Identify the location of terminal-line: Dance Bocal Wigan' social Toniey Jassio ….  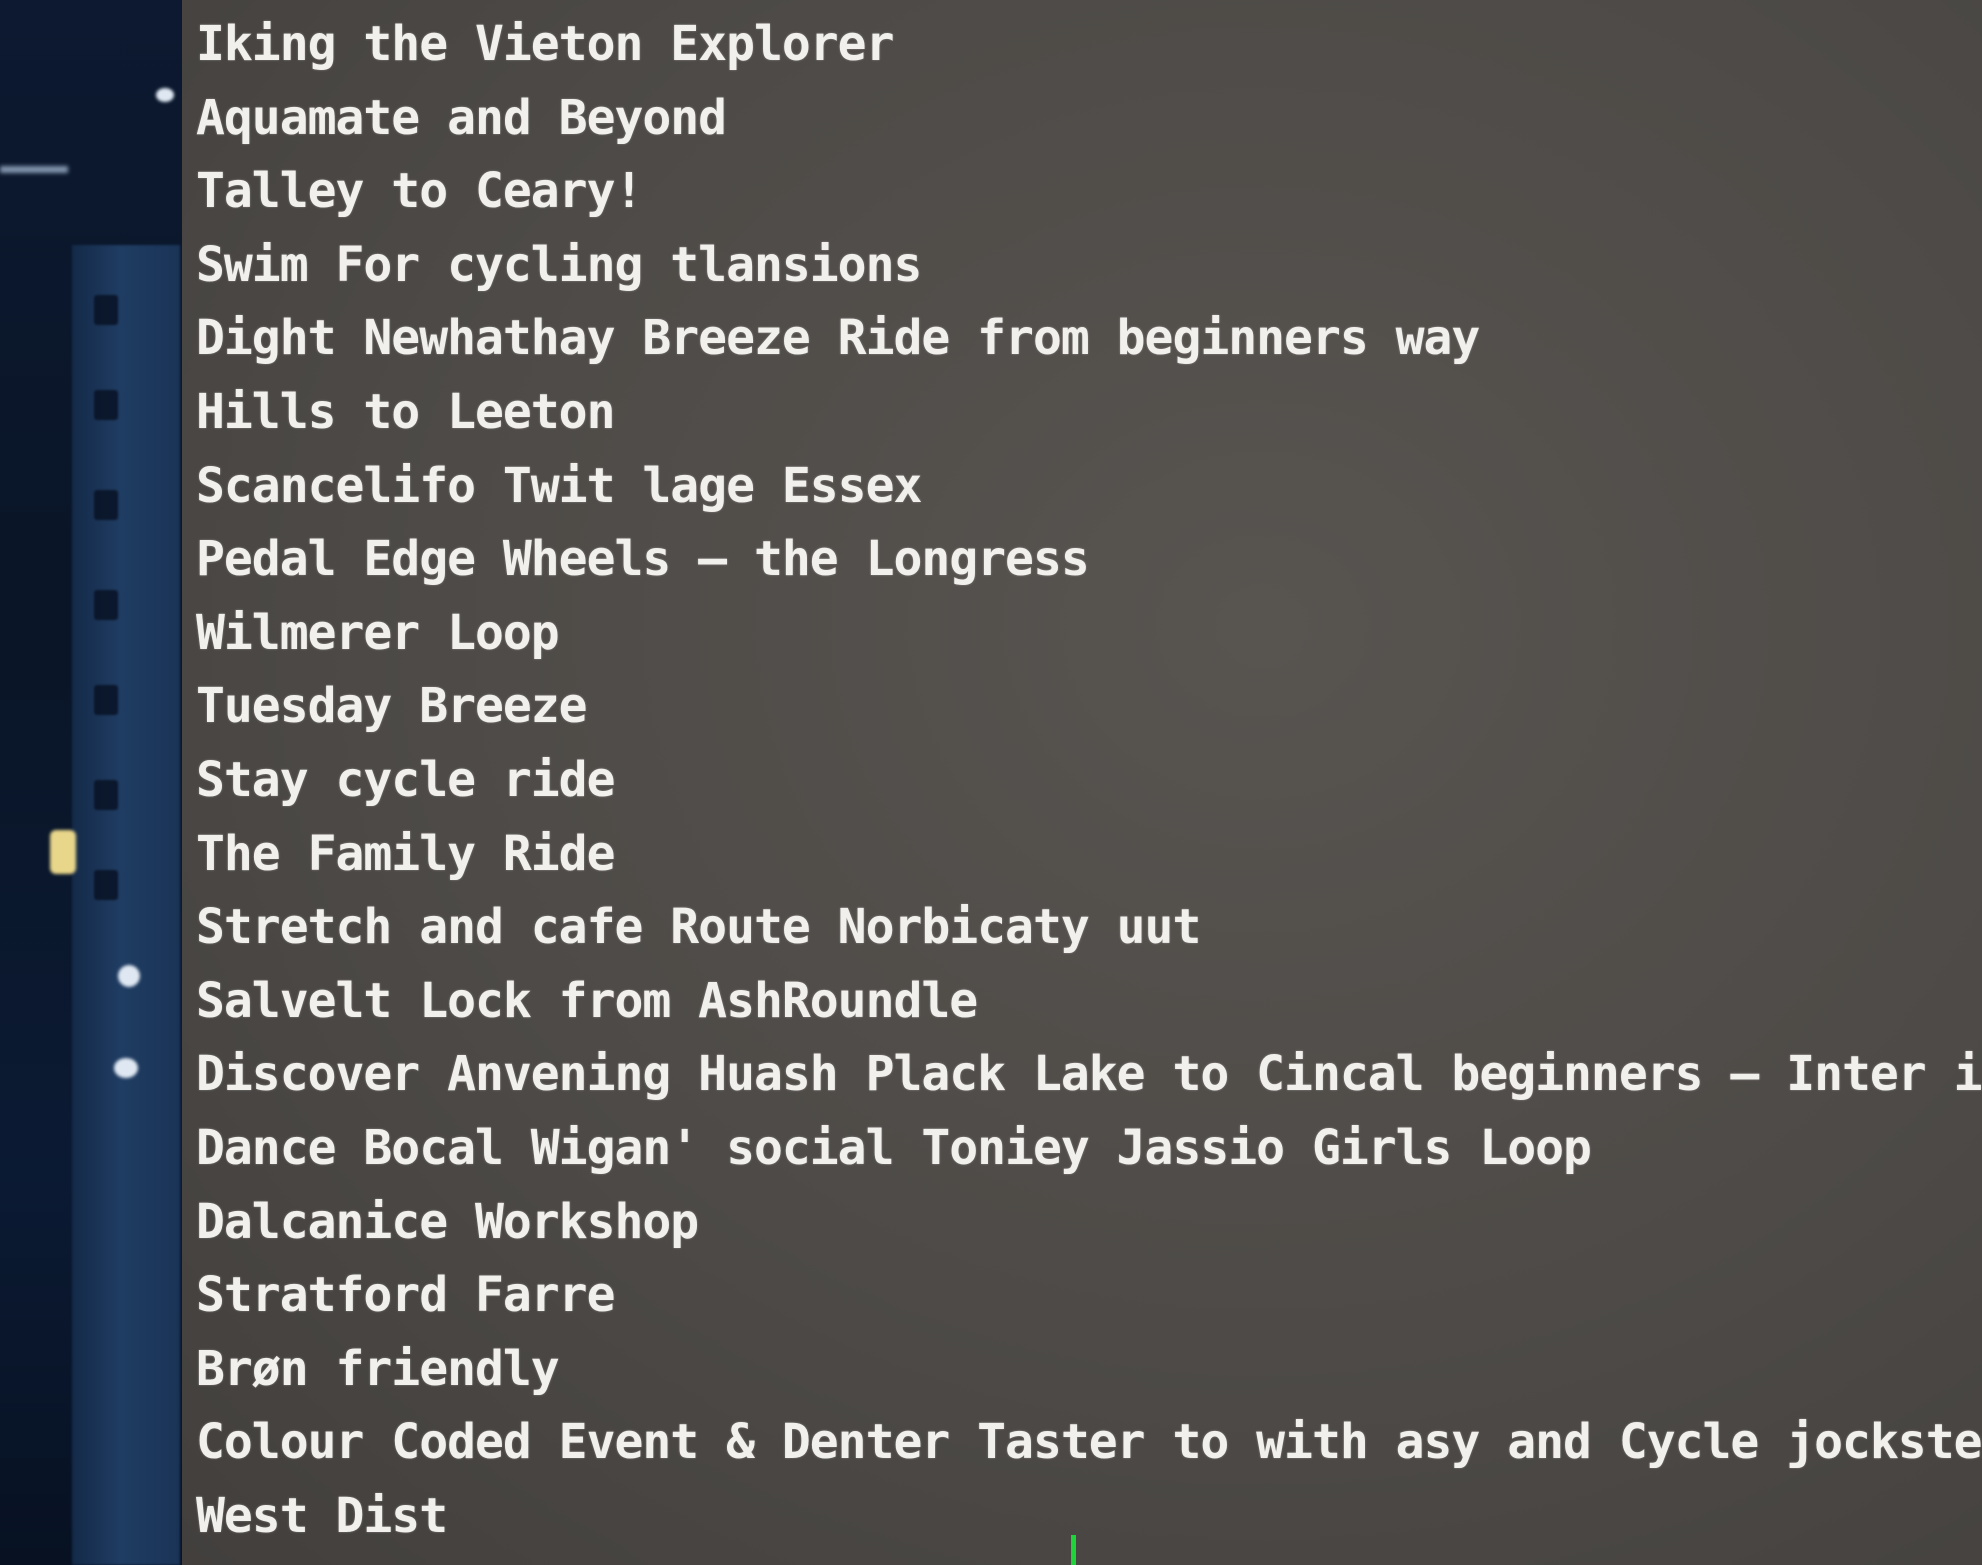
(894, 1147).